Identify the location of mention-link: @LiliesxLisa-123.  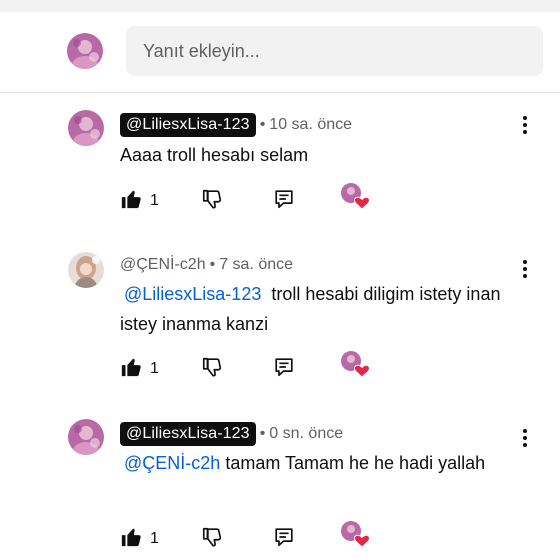
(192, 294).